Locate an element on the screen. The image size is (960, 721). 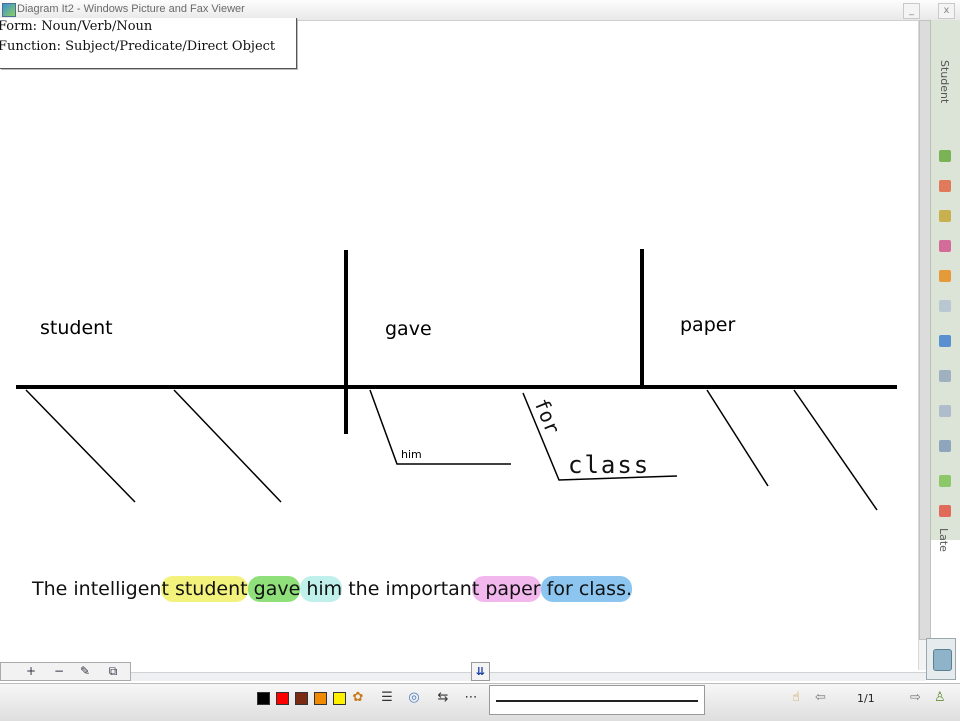
copy-icon: ⧉ is located at coordinates (113, 671).